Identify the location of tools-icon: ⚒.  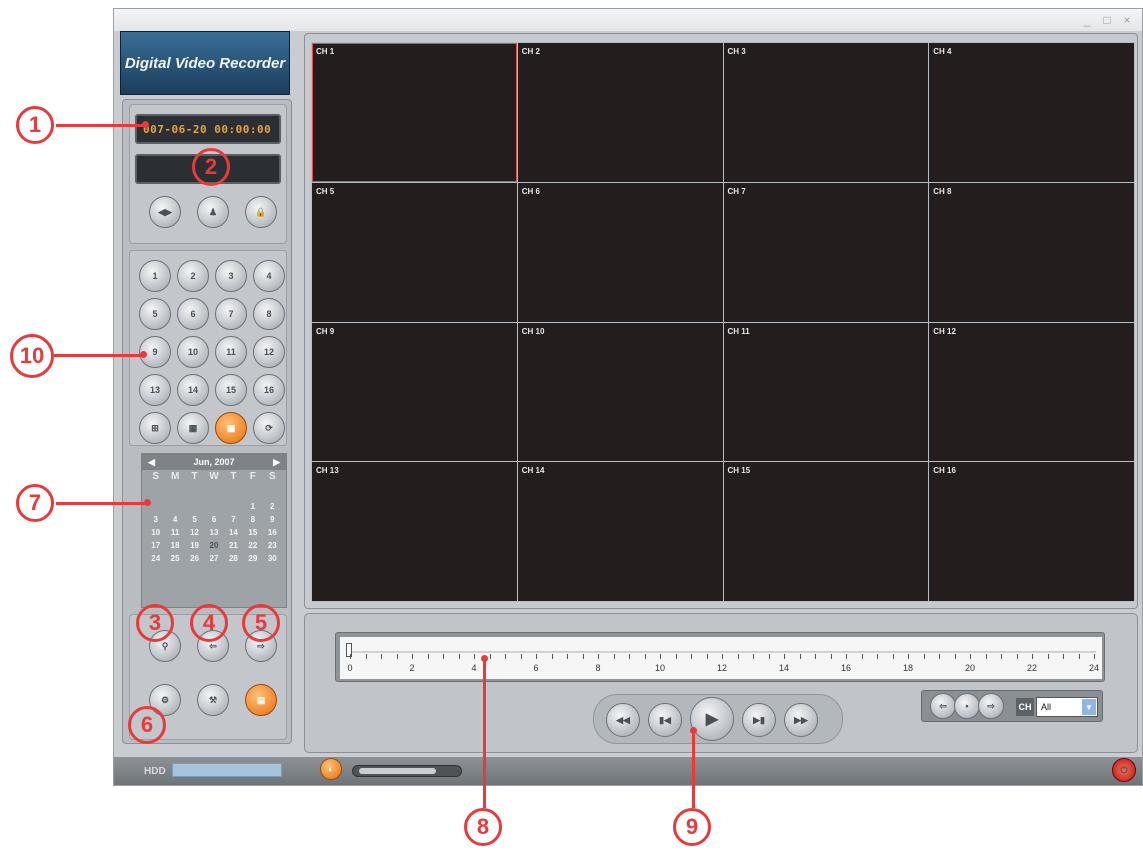
(213, 700).